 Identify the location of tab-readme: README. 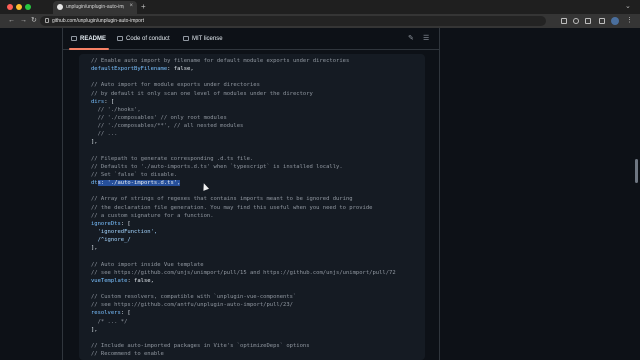
(88, 39).